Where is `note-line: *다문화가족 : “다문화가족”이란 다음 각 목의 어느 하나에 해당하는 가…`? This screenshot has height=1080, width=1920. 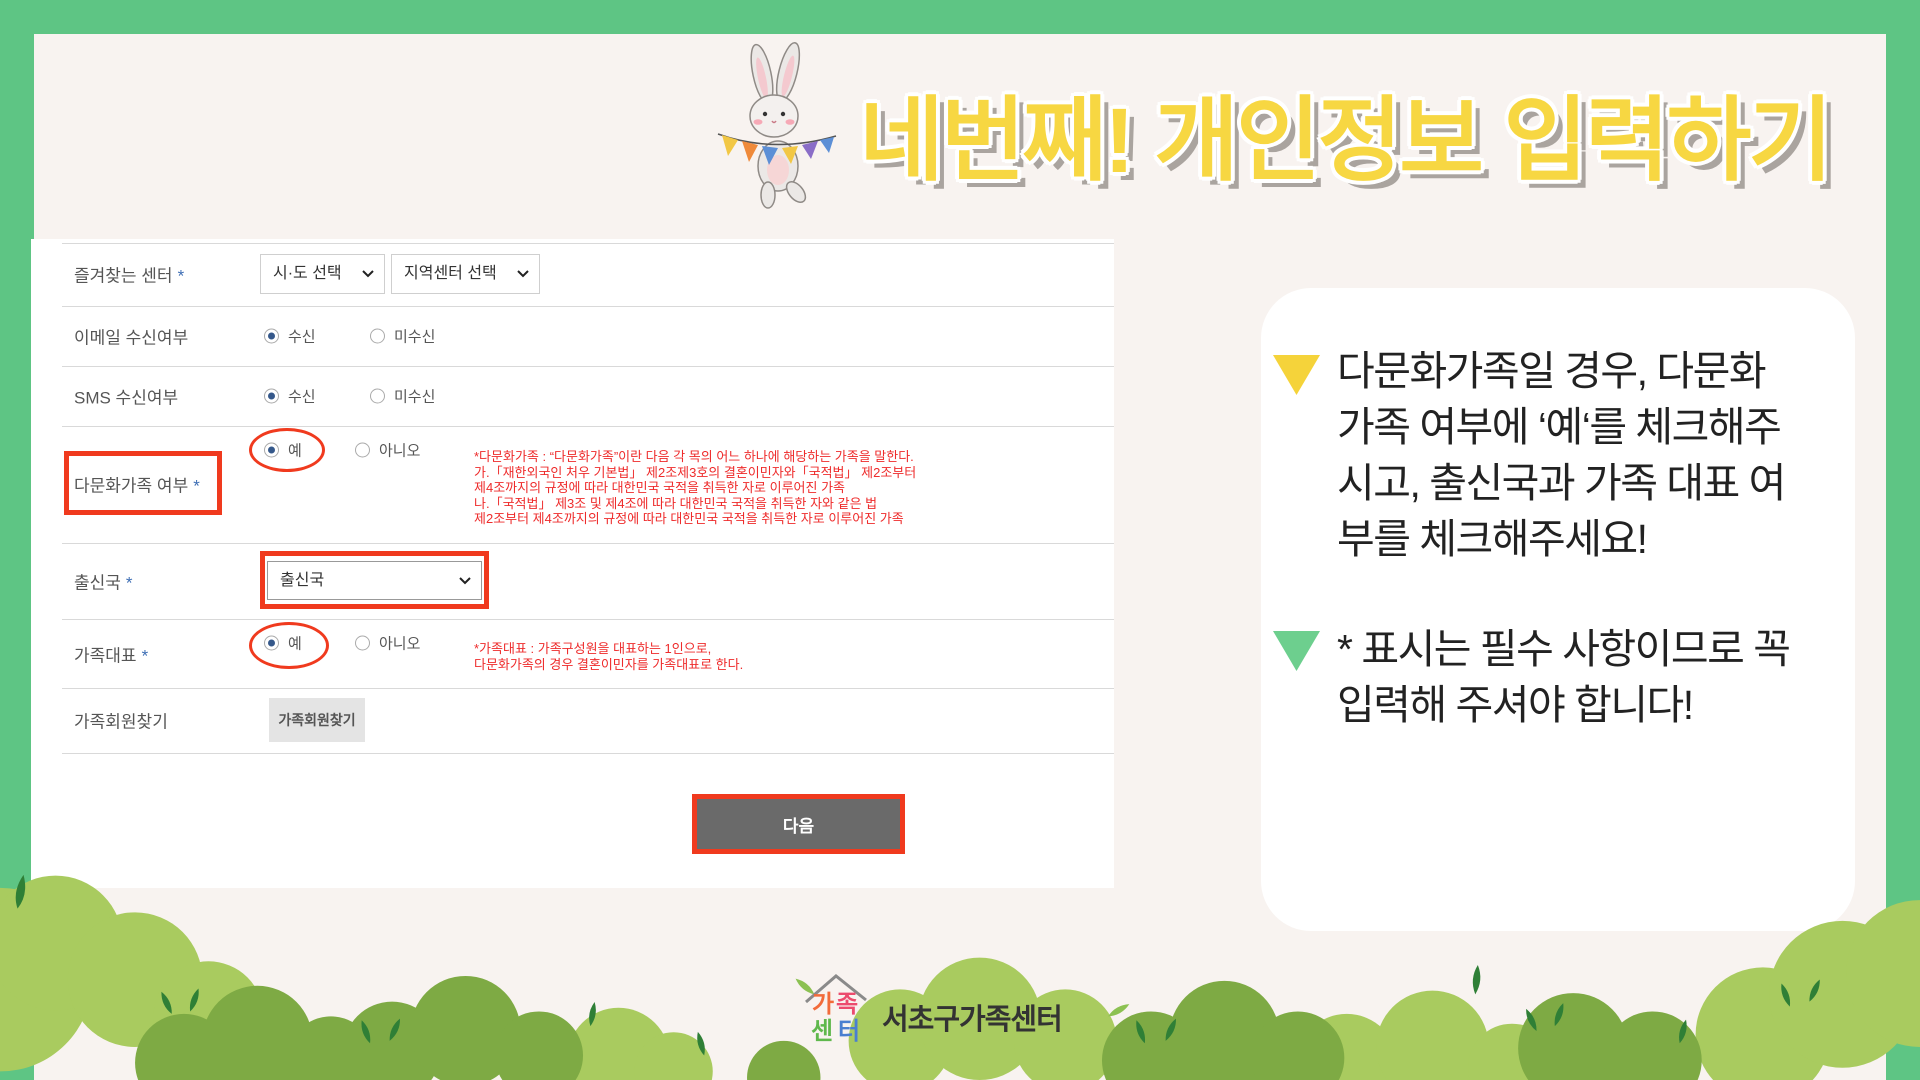
note-line: *다문화가족 : “다문화가족”이란 다음 각 목의 어느 하나에 해당하는 가… is located at coordinates (694, 456).